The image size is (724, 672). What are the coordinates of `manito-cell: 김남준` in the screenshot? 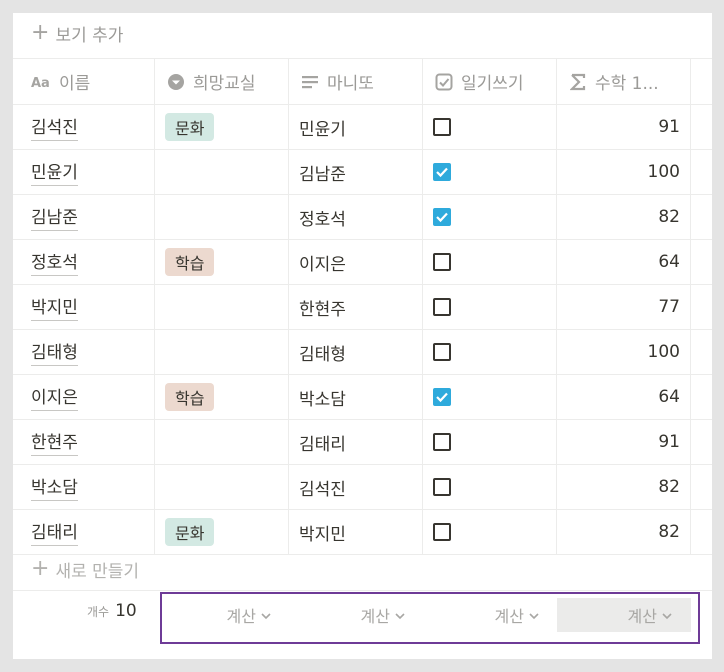 It's located at (356, 172).